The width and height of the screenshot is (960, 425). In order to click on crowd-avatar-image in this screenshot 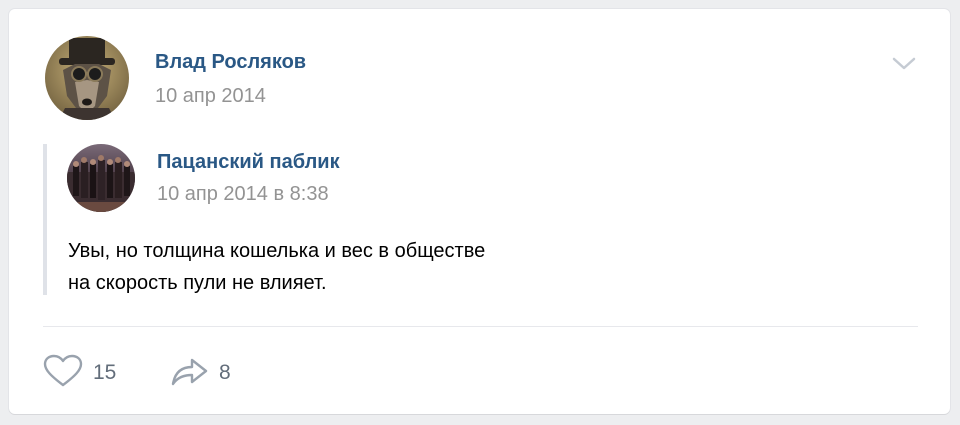, I will do `click(101, 178)`.